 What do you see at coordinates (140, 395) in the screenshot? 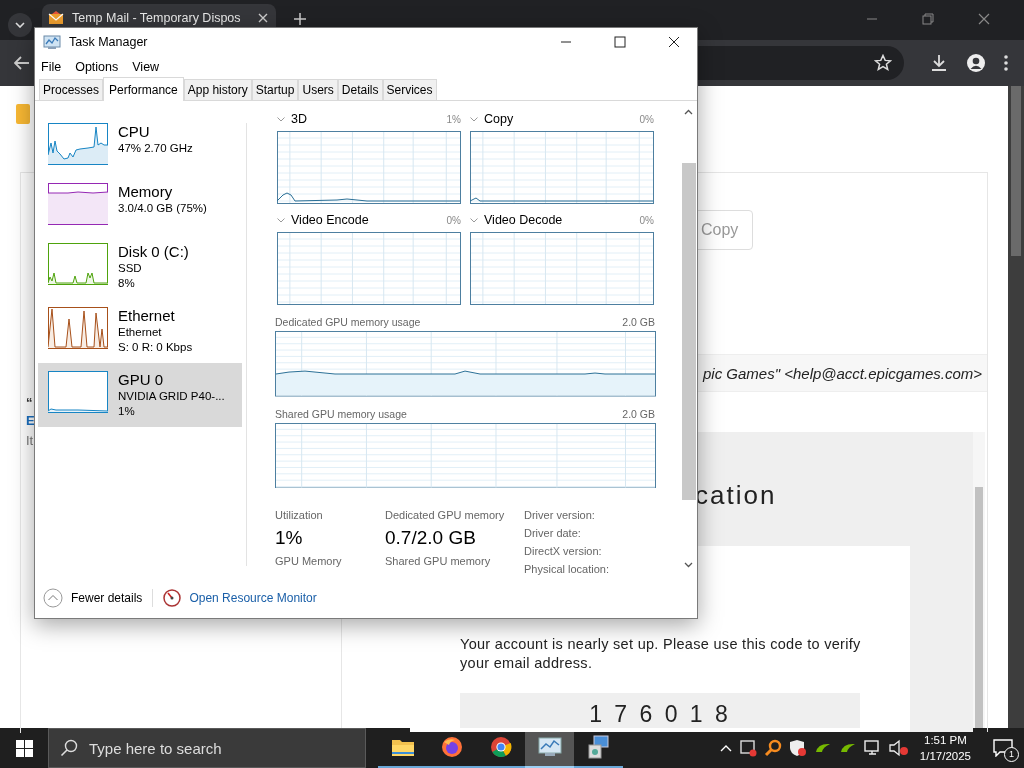
I see `resource-item: GPU 0 NVIDIA GRID P40-... 1%` at bounding box center [140, 395].